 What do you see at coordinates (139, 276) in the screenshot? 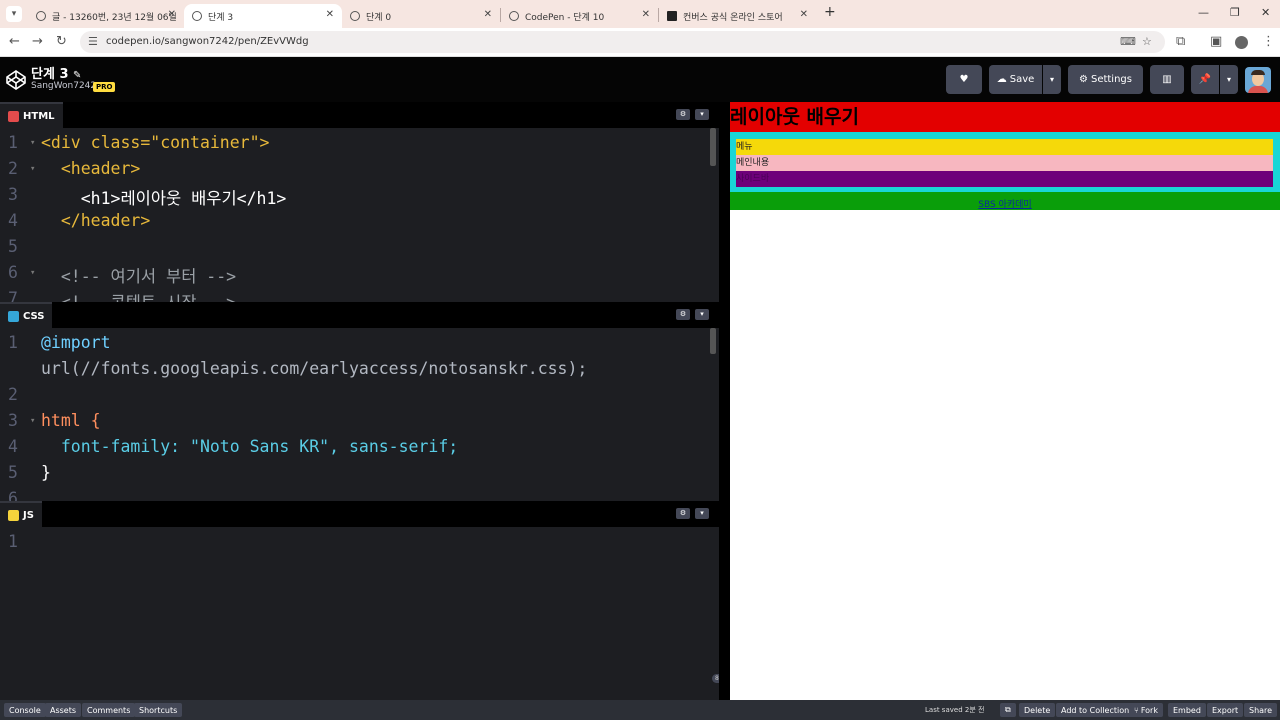
I see `code-line: <!-- 여기서 부터 -->` at bounding box center [139, 276].